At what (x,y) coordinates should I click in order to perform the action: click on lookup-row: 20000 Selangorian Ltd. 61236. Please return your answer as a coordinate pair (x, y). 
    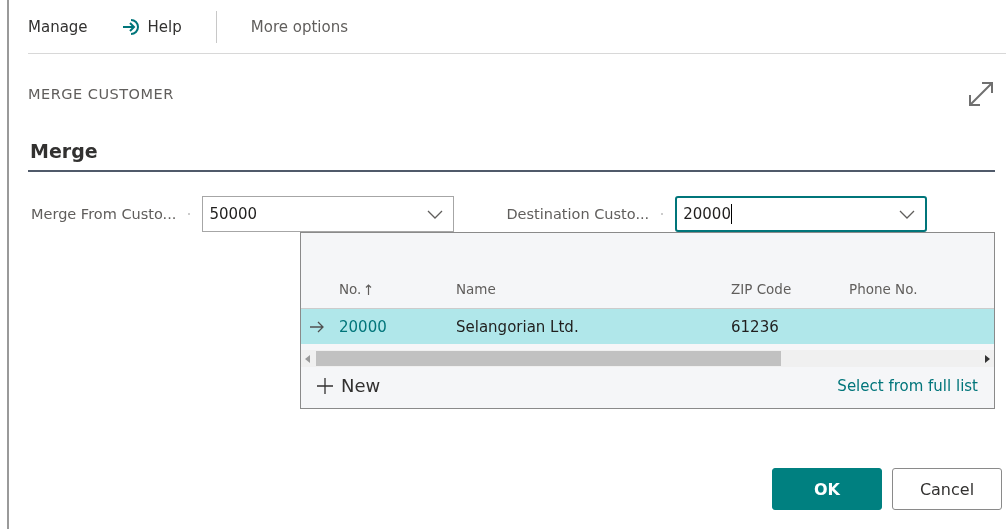
    Looking at the image, I should click on (647, 326).